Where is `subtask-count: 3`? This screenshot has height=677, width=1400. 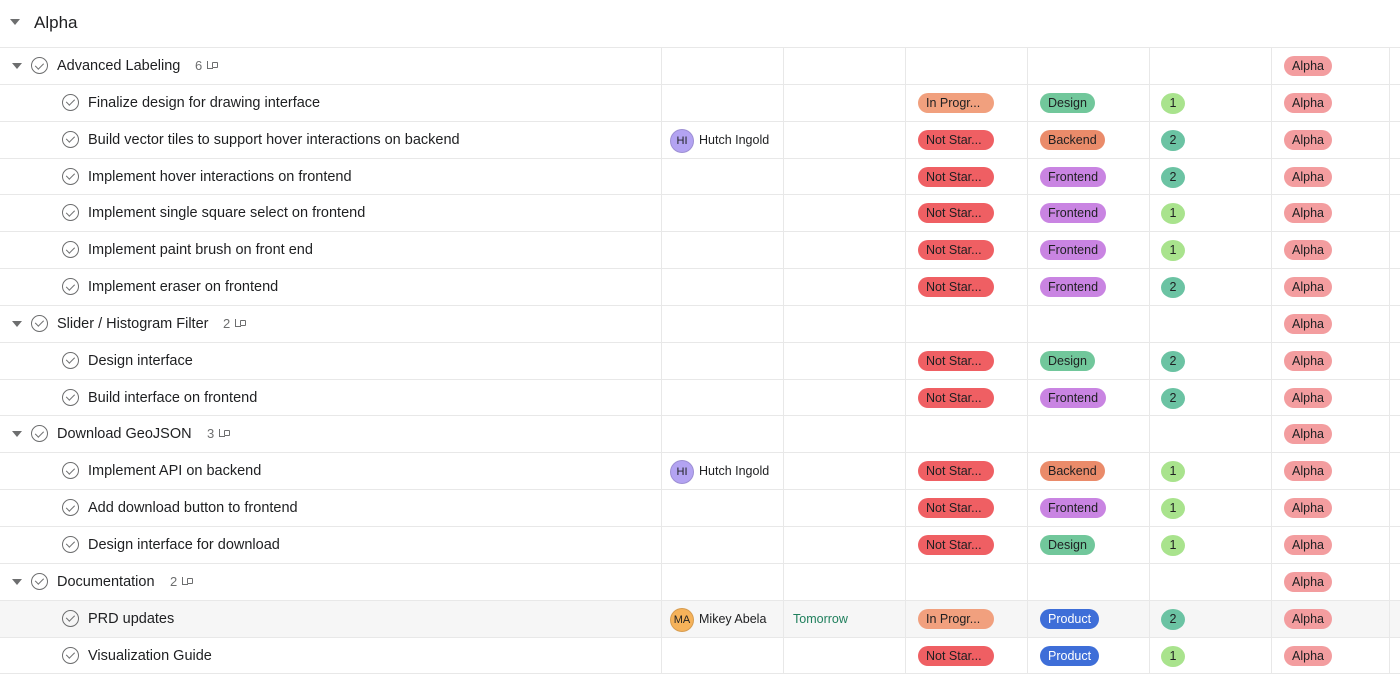 subtask-count: 3 is located at coordinates (219, 434).